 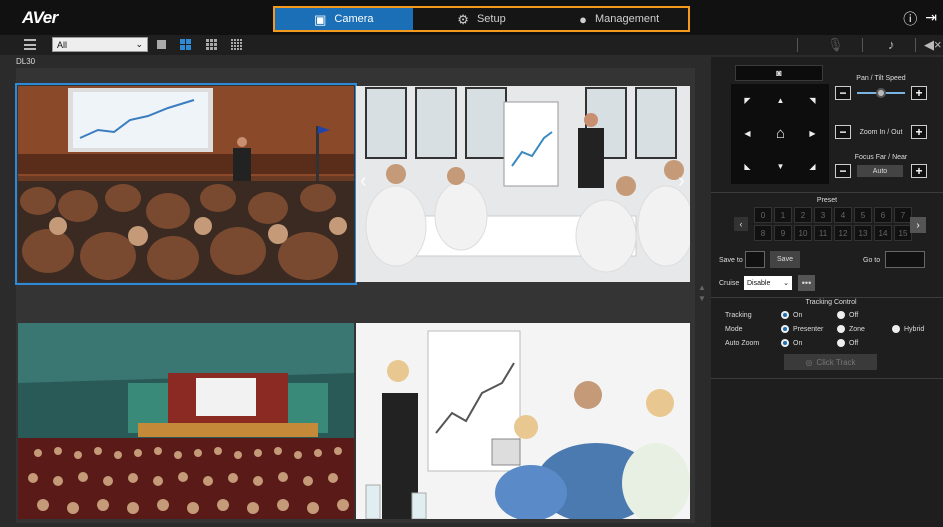 I want to click on preset-button: 11, so click(x=823, y=233).